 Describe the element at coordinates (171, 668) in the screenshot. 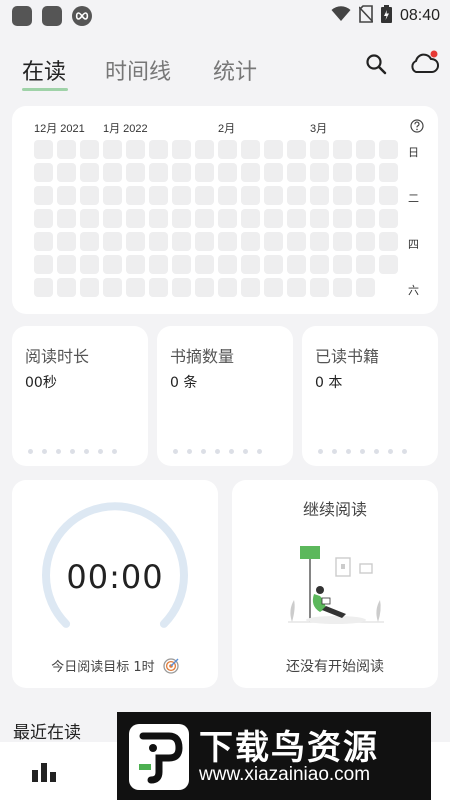

I see `target-icon` at that location.